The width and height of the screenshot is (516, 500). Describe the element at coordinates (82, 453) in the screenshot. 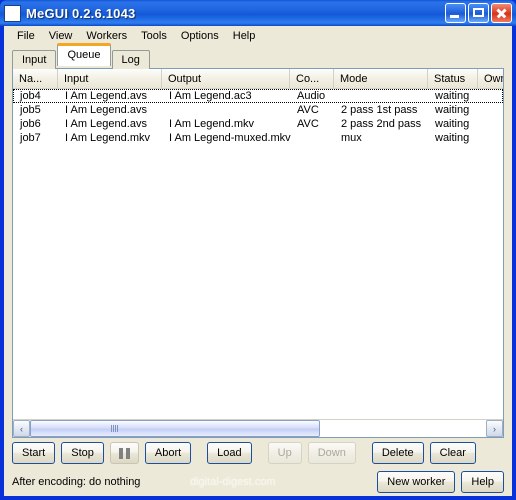

I see `stop-button: Stop` at that location.